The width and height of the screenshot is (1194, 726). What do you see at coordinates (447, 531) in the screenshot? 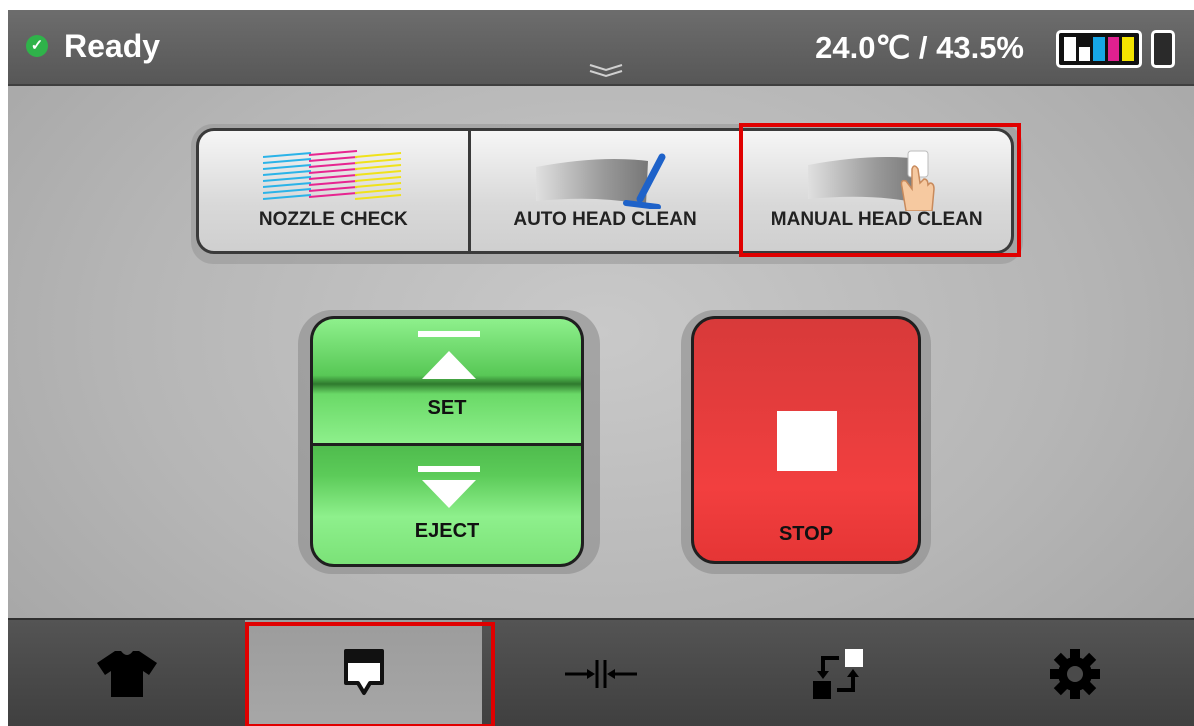
I see `eject-label: EJECT` at bounding box center [447, 531].